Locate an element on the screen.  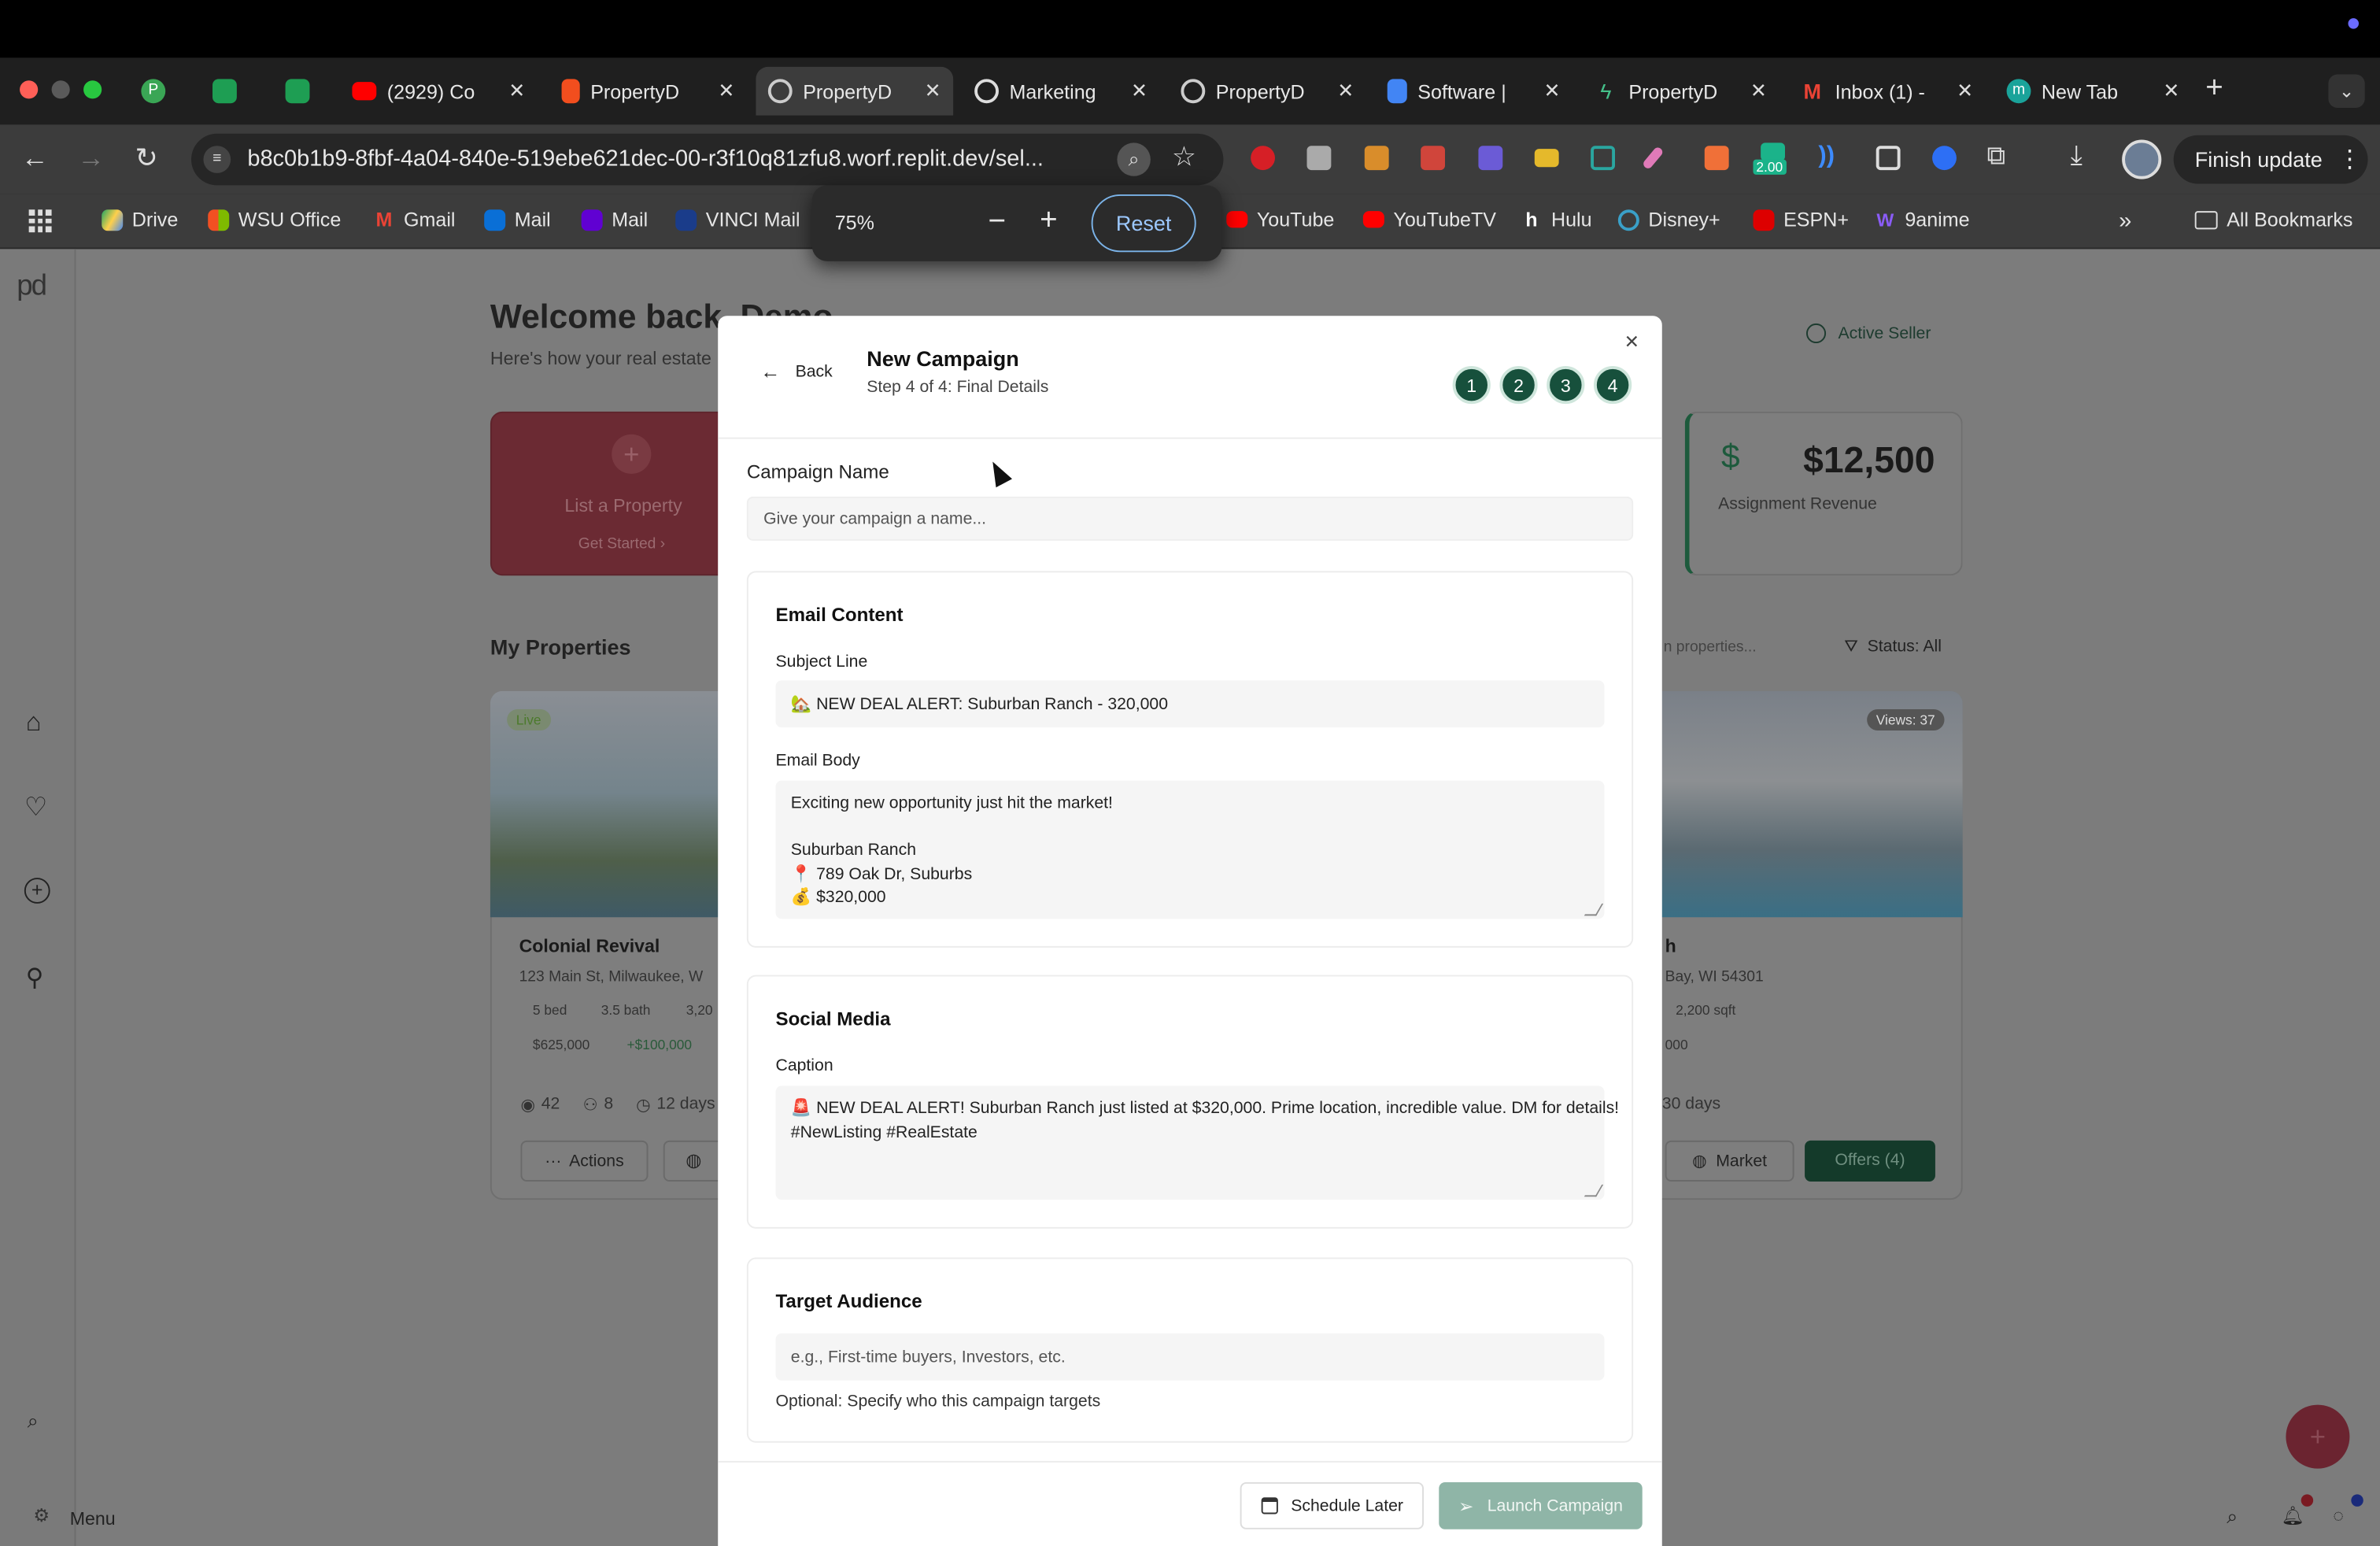
bookmark-espn: ESPN+ is located at coordinates (1801, 220).